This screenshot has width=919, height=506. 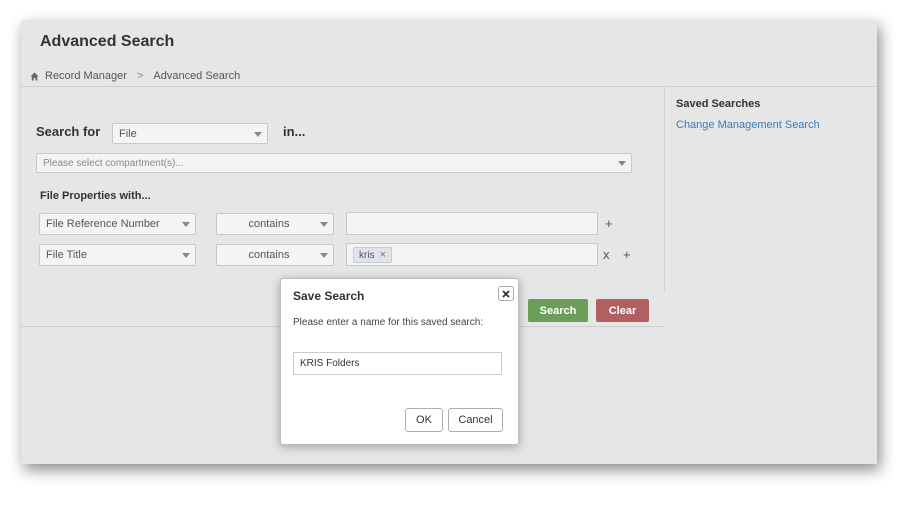 I want to click on home-icon, so click(x=34, y=76).